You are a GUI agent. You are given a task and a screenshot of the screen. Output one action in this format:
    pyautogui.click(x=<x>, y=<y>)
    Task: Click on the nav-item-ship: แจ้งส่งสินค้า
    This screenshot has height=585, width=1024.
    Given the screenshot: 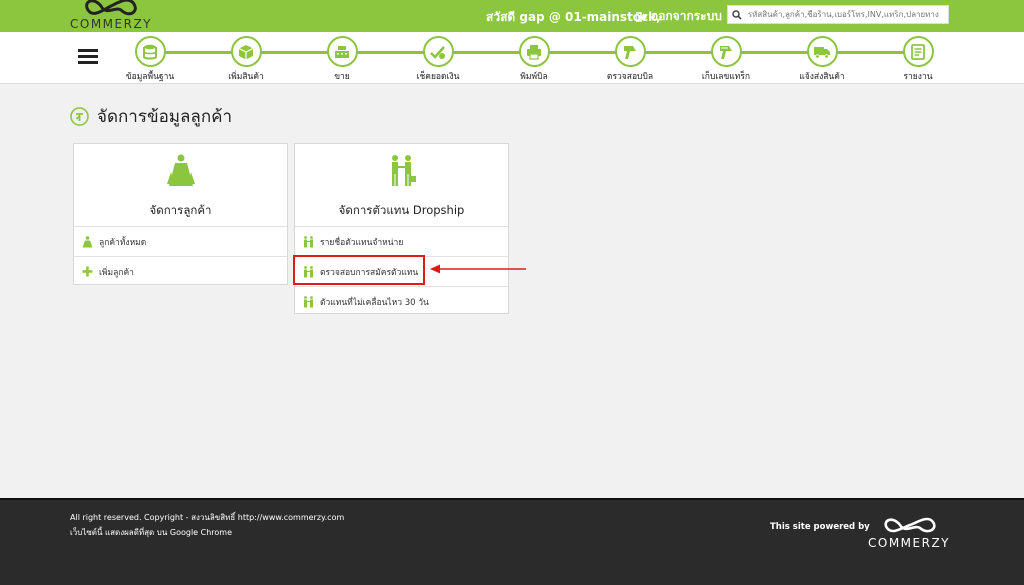 What is the action you would take?
    pyautogui.click(x=822, y=59)
    